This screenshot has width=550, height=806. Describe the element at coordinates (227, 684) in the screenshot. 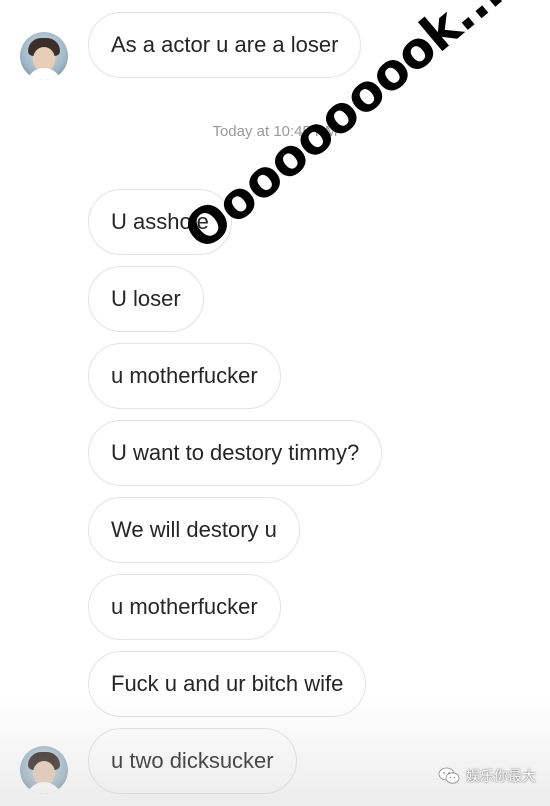

I see `message-bubble: Fuck u and ur bitch wife` at that location.